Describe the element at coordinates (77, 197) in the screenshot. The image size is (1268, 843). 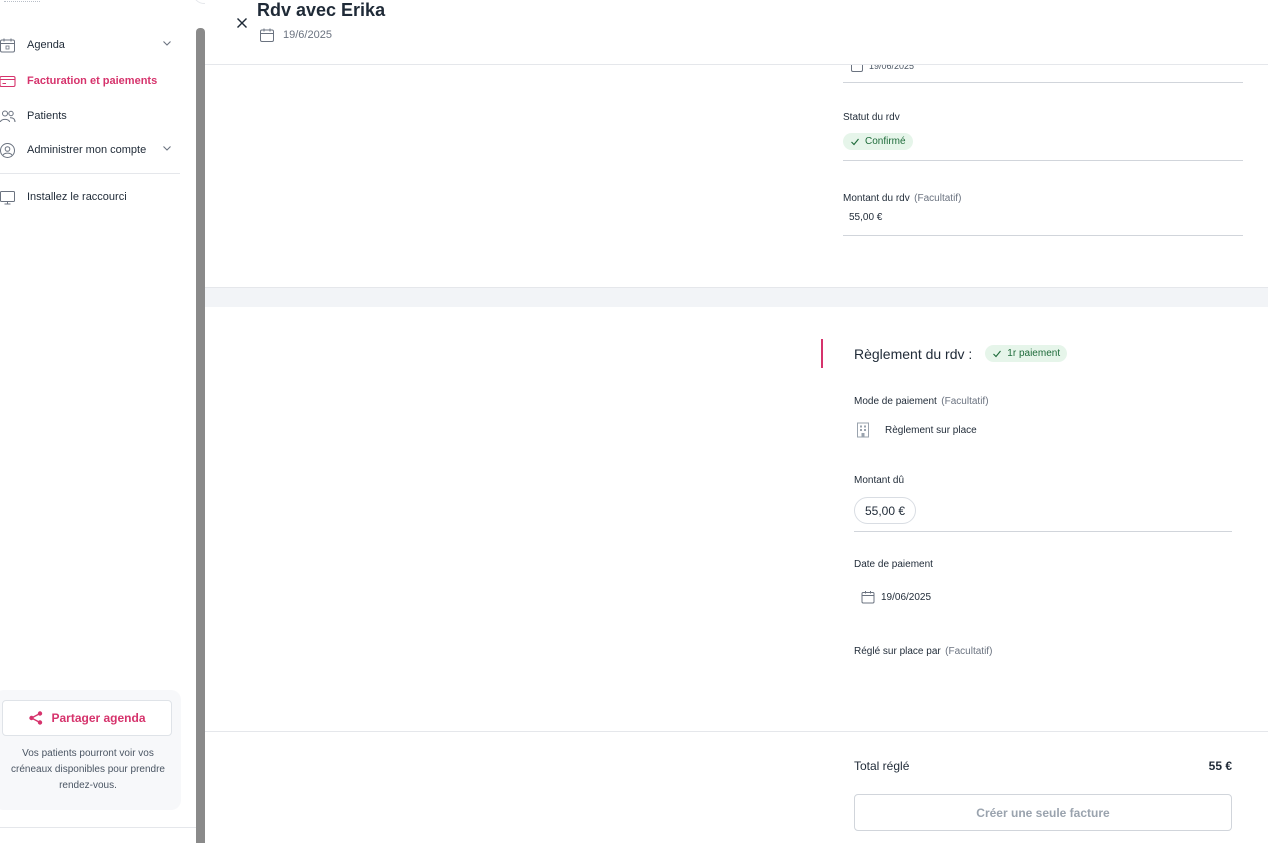
I see `sidebar-item-label: Installez le raccourci` at that location.